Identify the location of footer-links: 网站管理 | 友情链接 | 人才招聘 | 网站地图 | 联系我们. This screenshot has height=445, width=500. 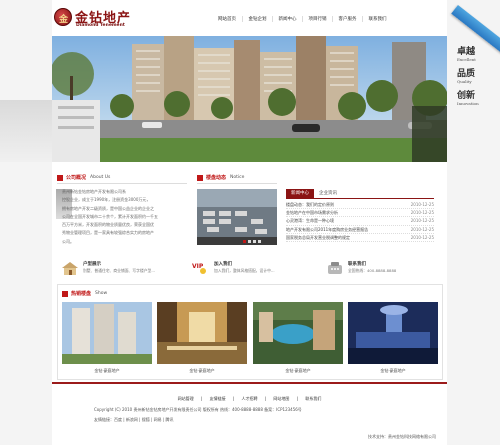
(249, 399).